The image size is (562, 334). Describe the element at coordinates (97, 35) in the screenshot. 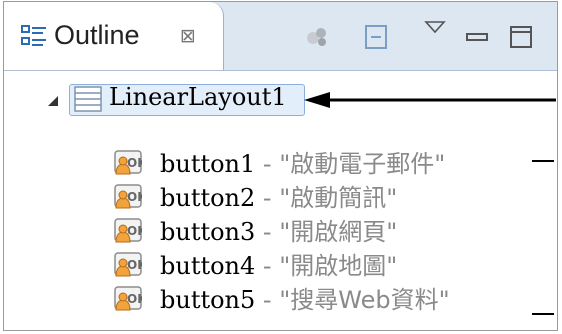

I see `tab-title: Outline` at that location.